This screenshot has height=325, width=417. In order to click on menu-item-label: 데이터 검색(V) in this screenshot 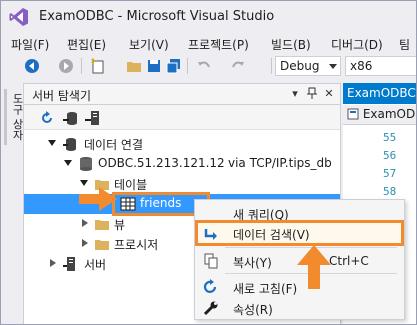, I will do `click(271, 235)`.